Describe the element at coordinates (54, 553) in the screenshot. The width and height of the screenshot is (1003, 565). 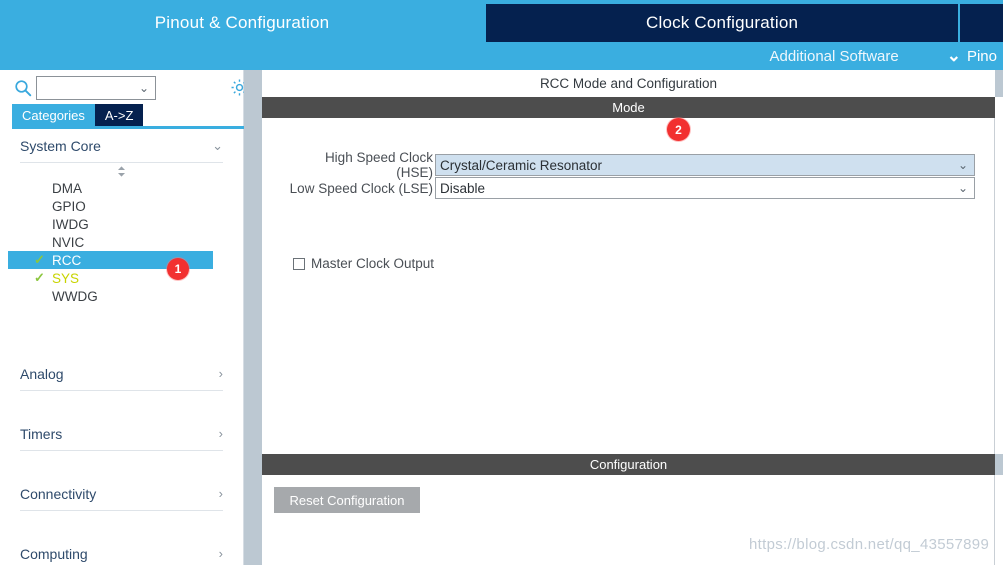
I see `sidebar-group-label: Computing` at that location.